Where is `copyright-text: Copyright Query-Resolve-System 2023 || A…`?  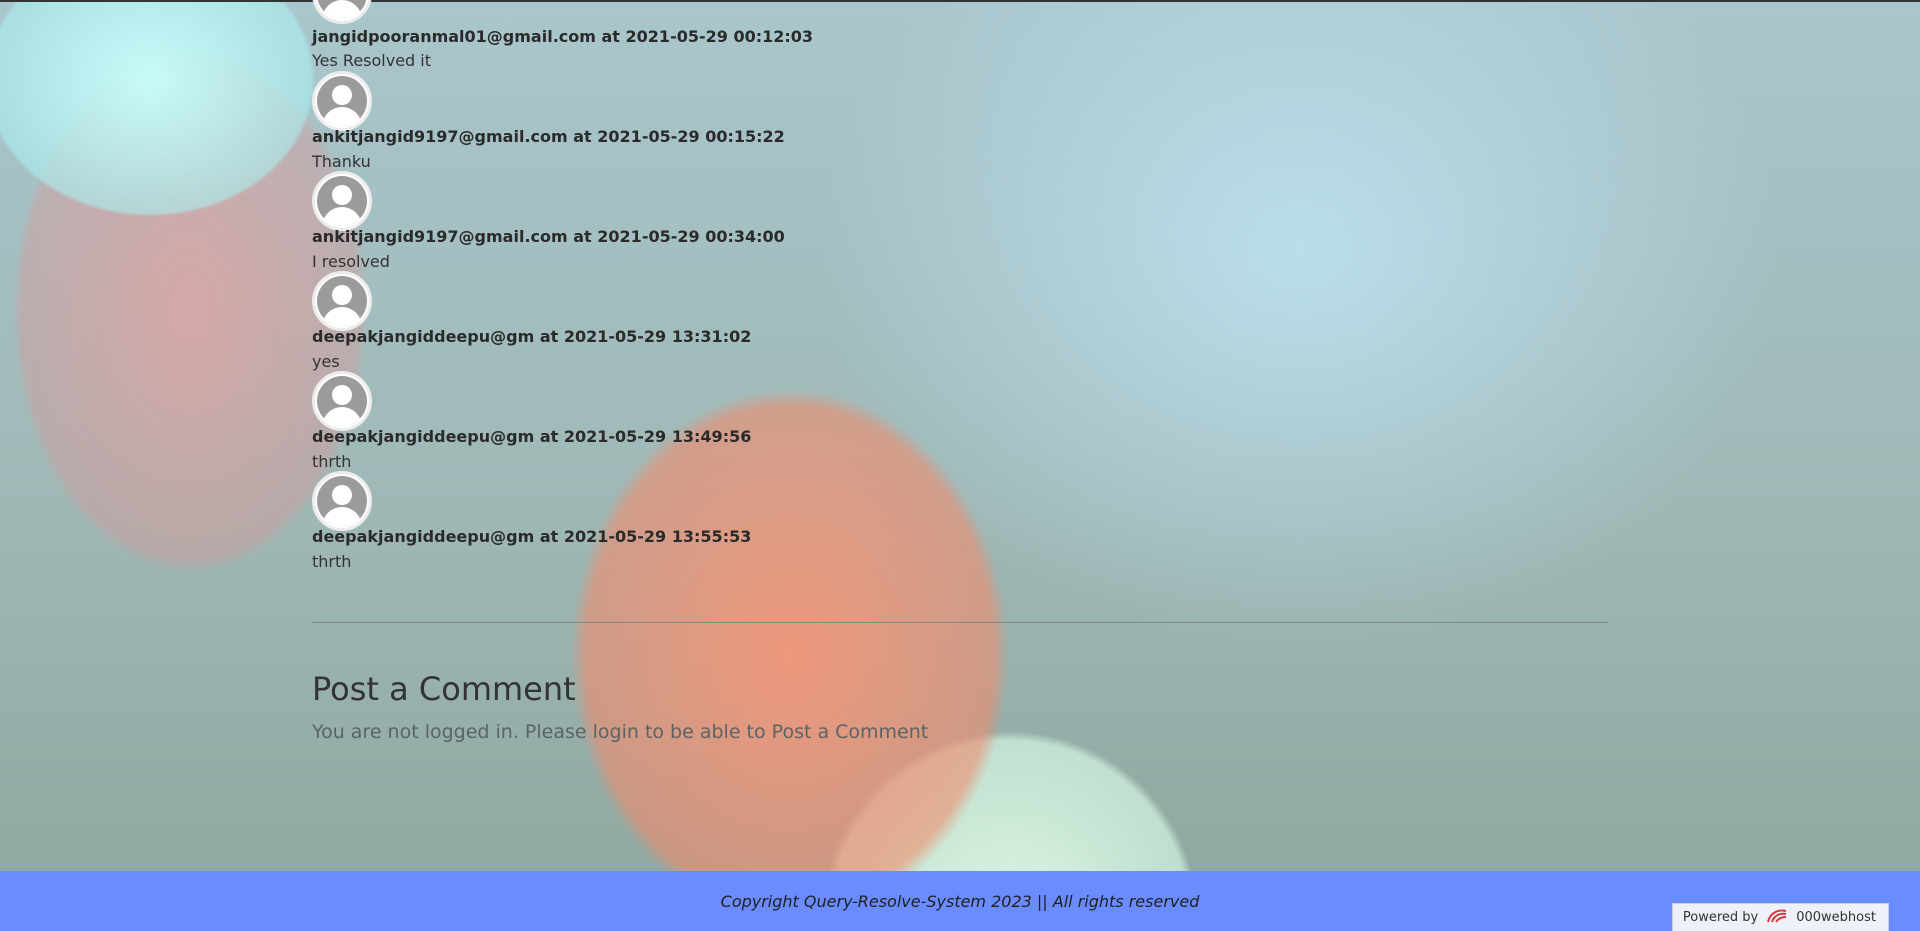
copyright-text: Copyright Query-Resolve-System 2023 || A… is located at coordinates (960, 901).